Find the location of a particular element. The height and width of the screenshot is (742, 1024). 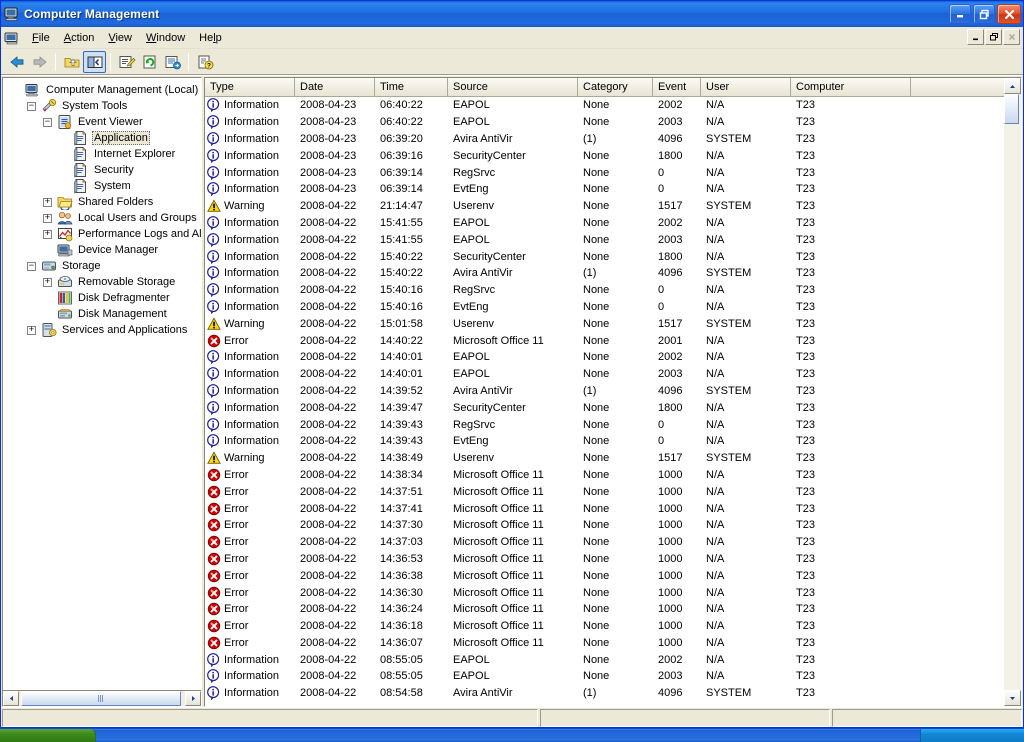

up-one-level-icon is located at coordinates (71, 62).